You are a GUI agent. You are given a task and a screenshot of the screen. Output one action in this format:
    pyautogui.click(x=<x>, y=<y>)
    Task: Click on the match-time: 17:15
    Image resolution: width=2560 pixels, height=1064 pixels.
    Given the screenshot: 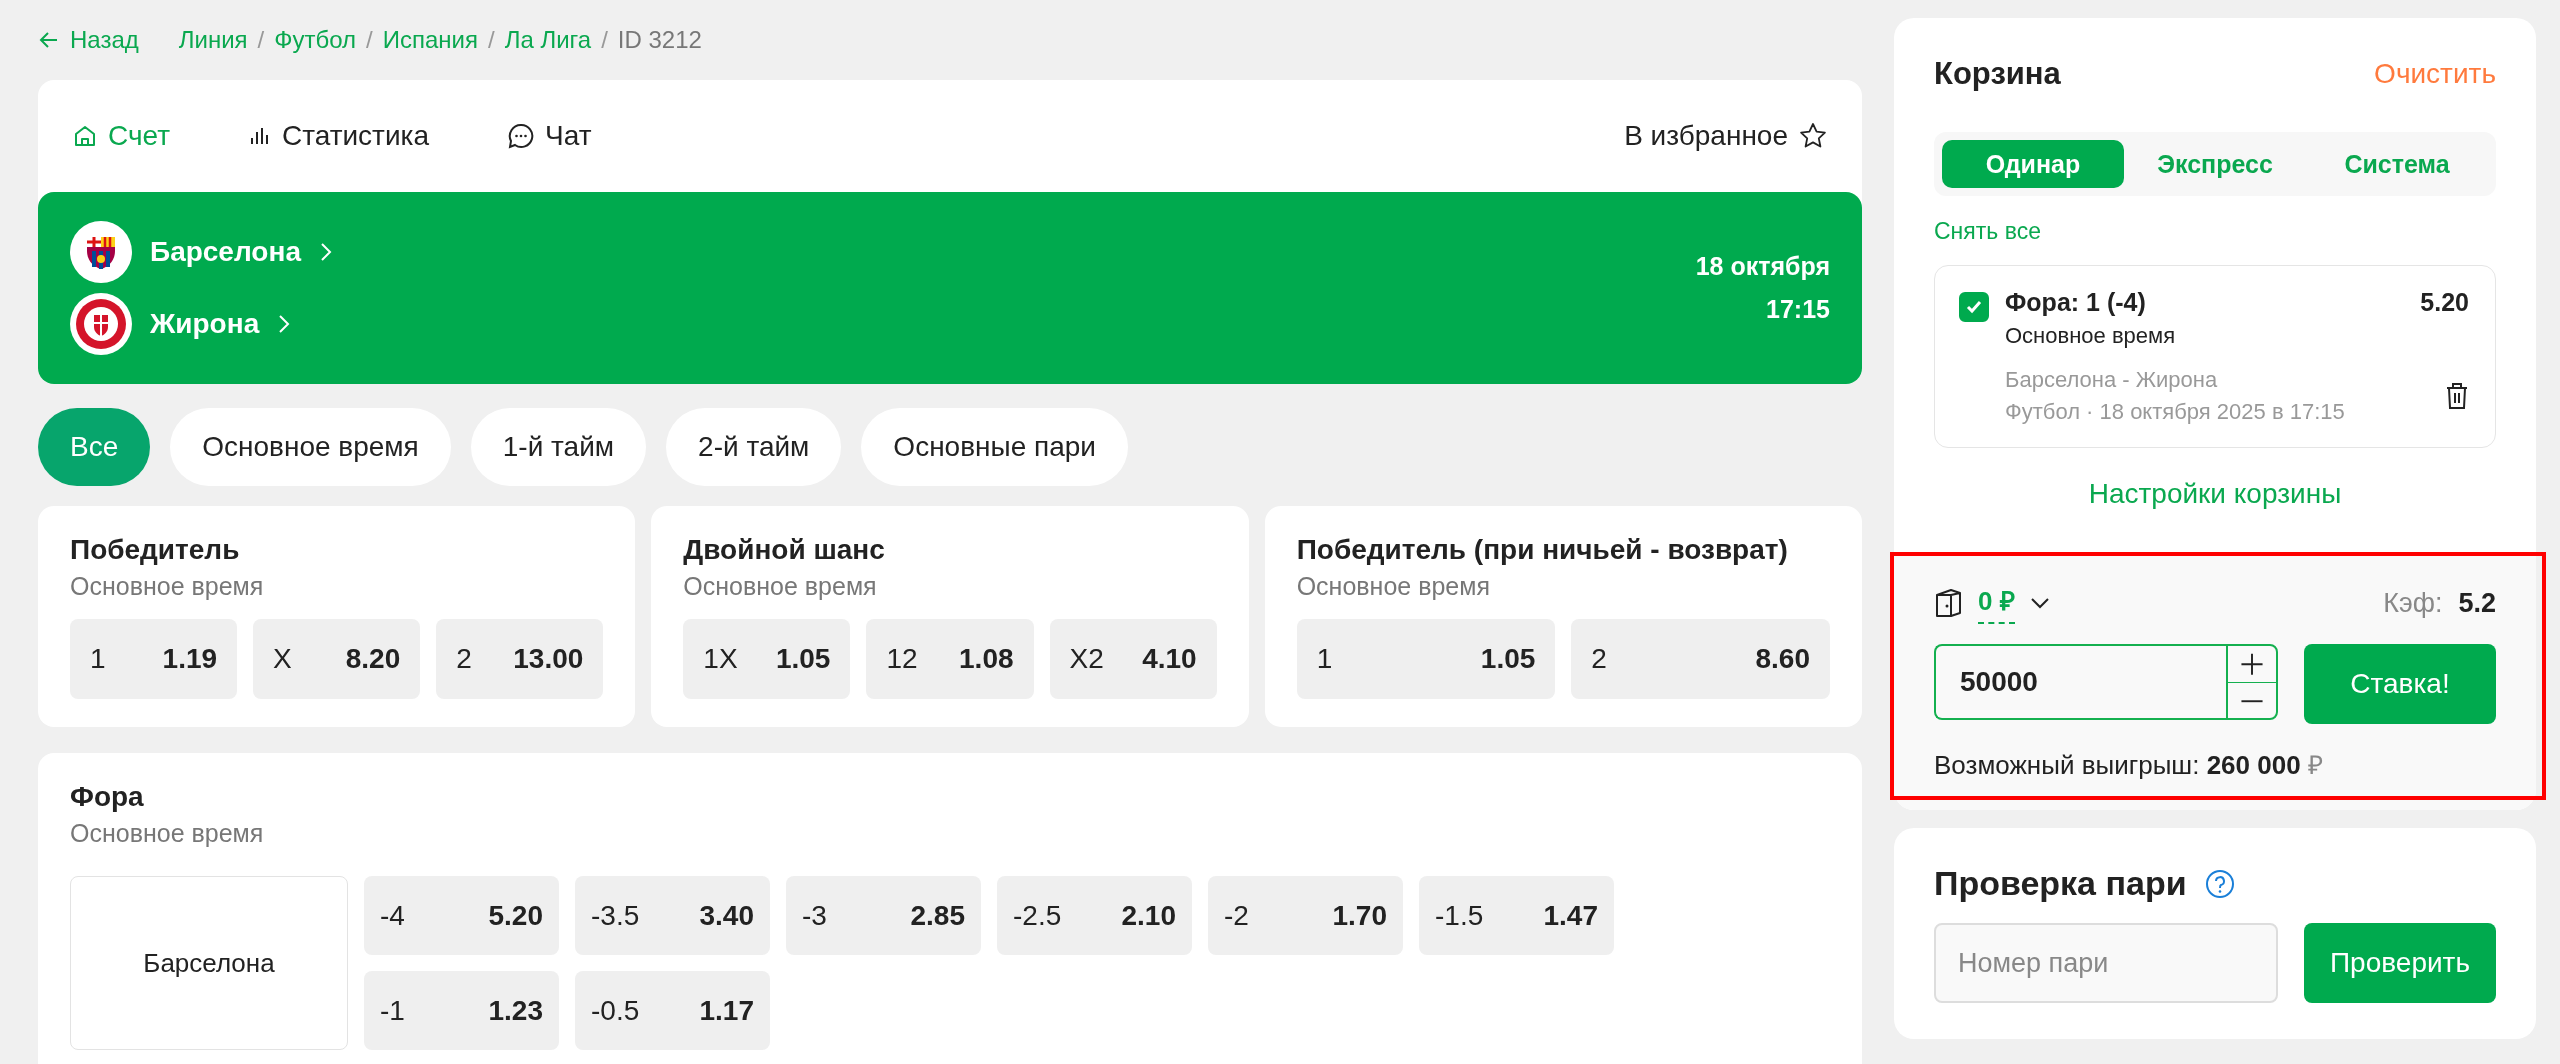 What is the action you would take?
    pyautogui.click(x=1798, y=309)
    